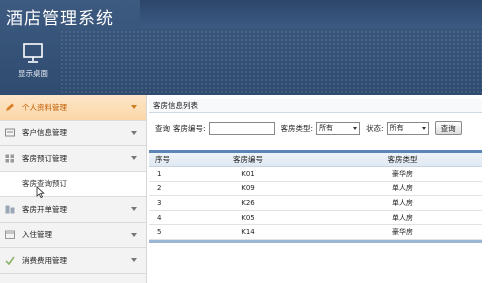 This screenshot has height=283, width=499. What do you see at coordinates (73, 235) in the screenshot?
I see `sidebar-item-checkin: 入住管理` at bounding box center [73, 235].